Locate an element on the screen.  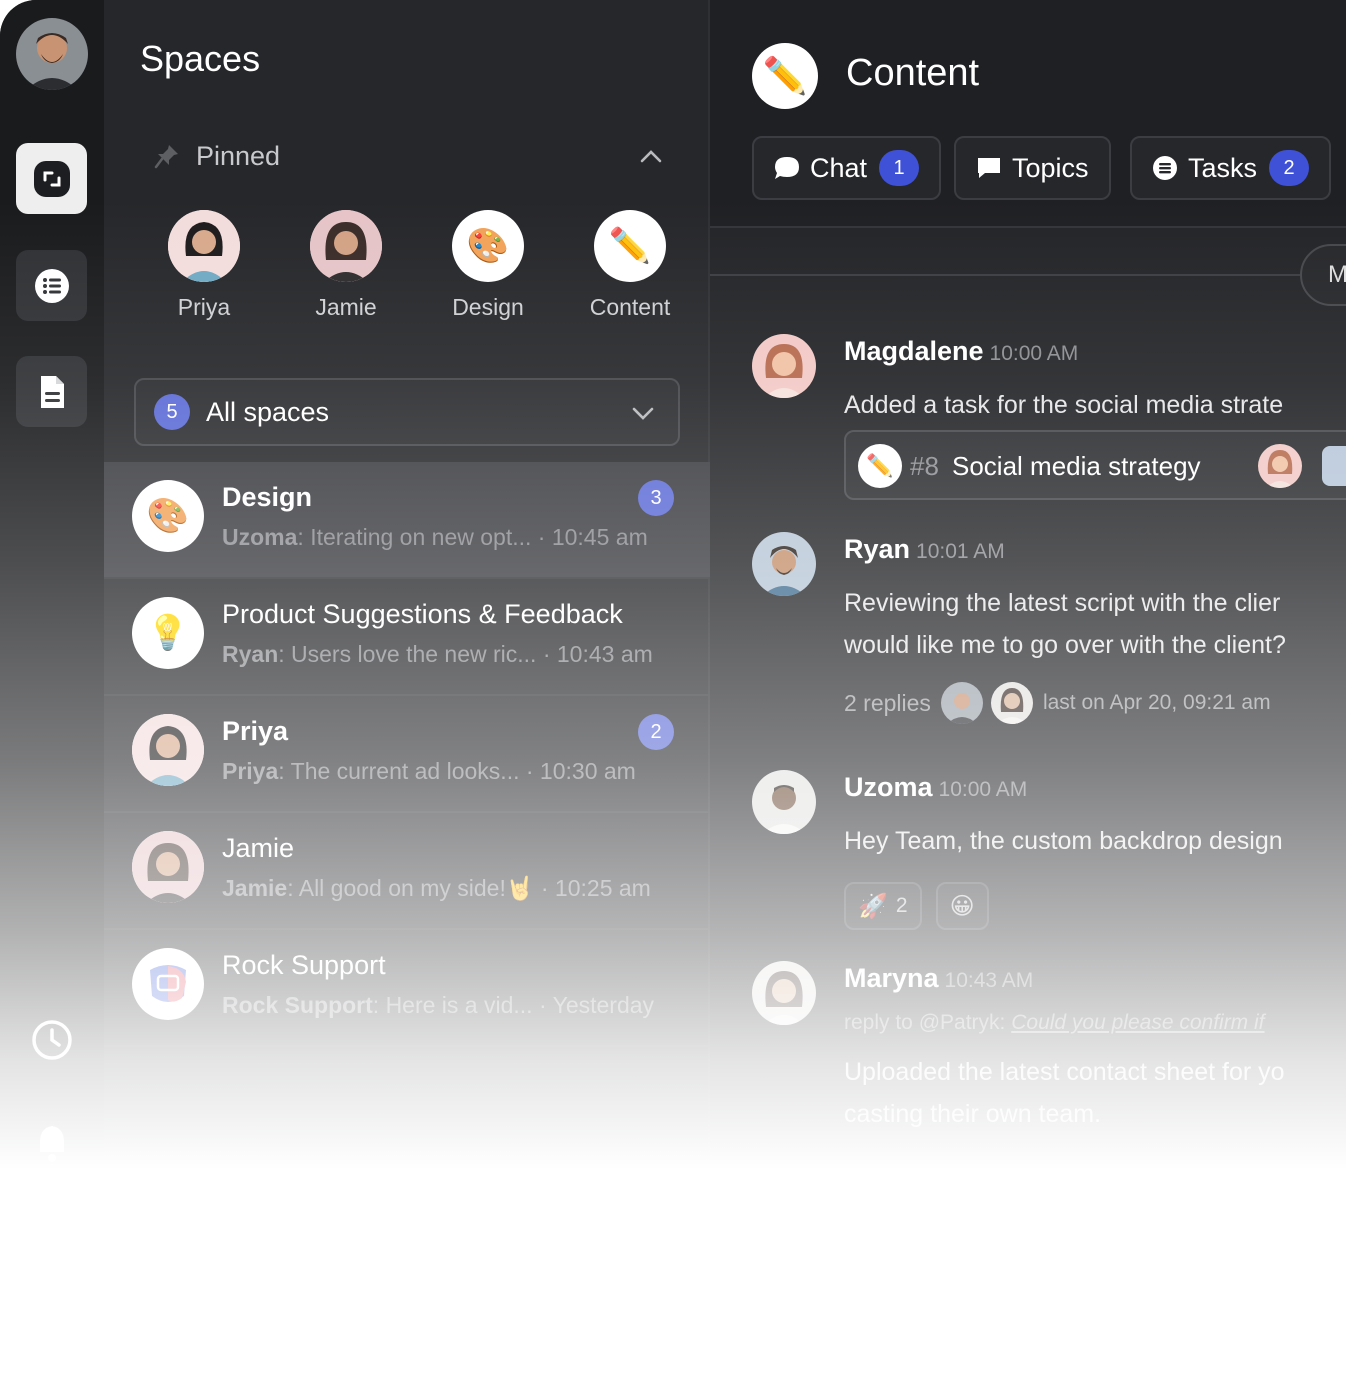
space-name: Product Suggestions & Feedback is located at coordinates (422, 614).